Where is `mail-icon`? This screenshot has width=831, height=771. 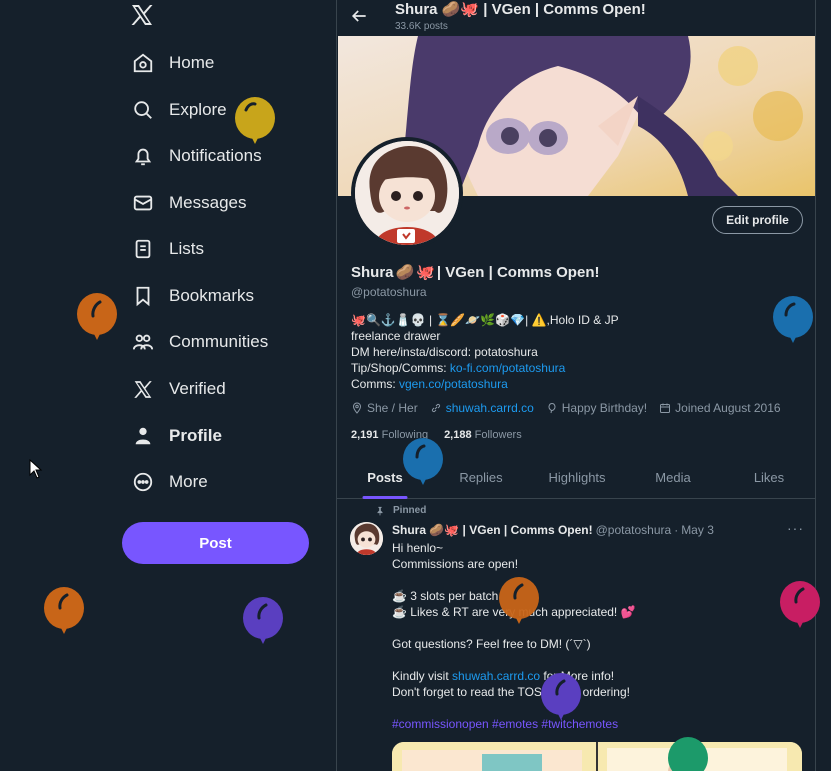
mail-icon is located at coordinates (143, 203).